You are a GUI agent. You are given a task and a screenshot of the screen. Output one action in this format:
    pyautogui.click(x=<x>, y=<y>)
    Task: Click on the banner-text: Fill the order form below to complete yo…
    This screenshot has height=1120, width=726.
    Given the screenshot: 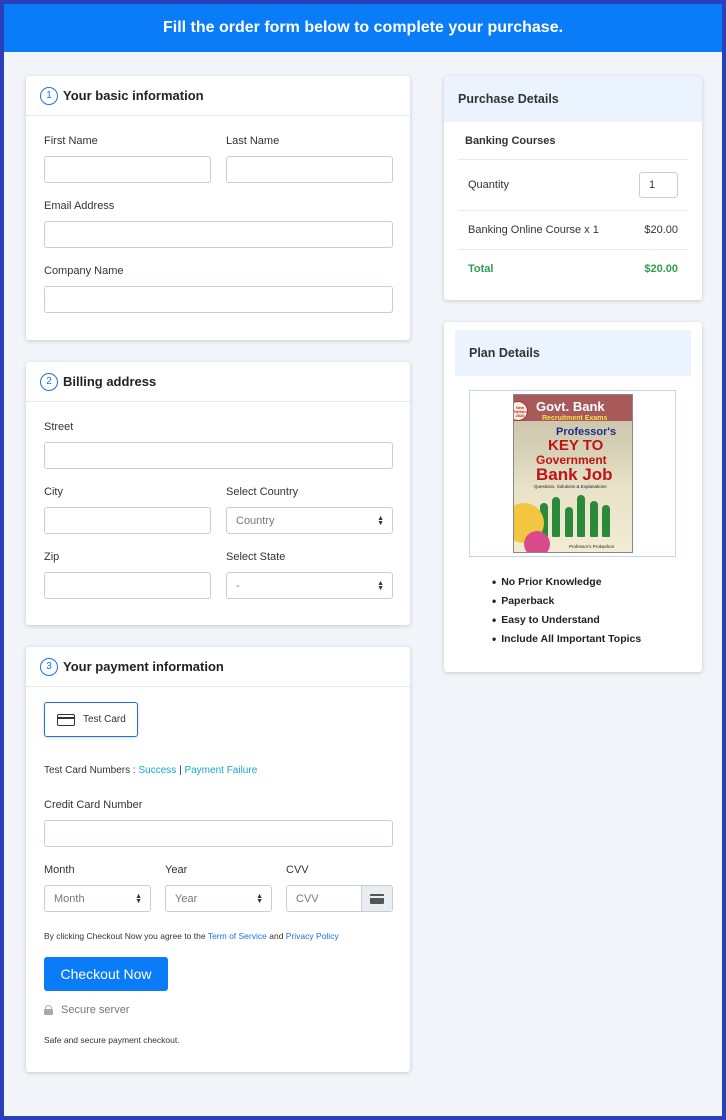 What is the action you would take?
    pyautogui.click(x=363, y=27)
    